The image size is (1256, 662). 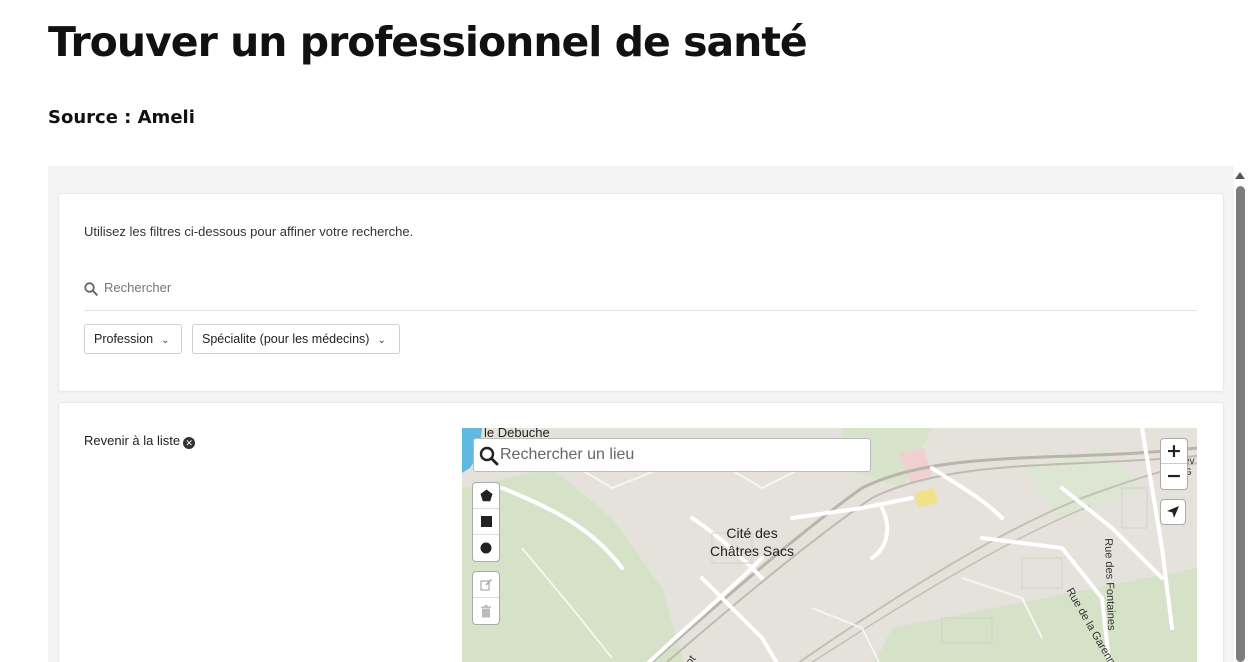 I want to click on specialite-dropdown: Spécialite (pour les médecins) ⌄, so click(x=296, y=339).